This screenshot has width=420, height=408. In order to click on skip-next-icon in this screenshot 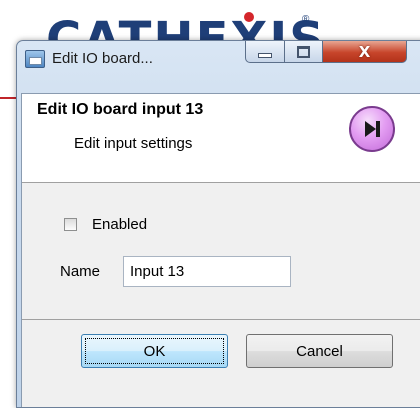, I will do `click(372, 129)`.